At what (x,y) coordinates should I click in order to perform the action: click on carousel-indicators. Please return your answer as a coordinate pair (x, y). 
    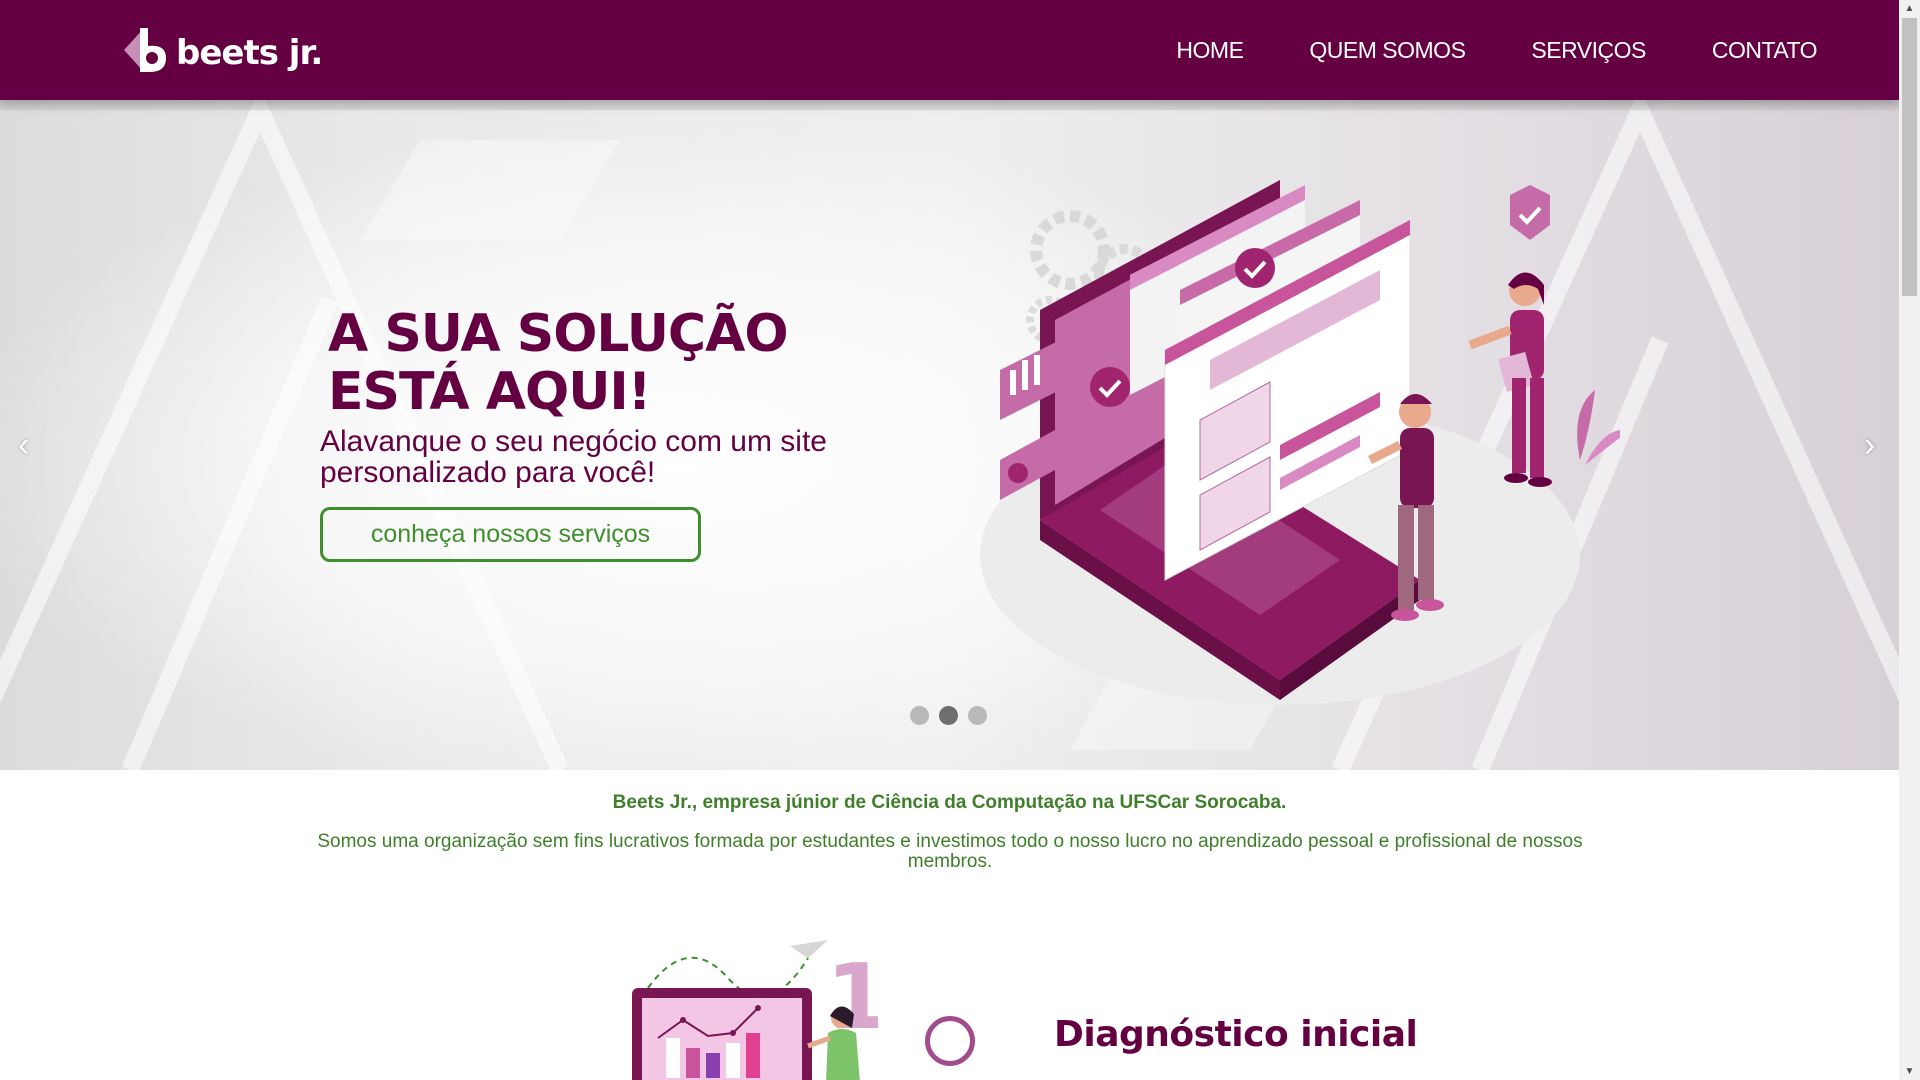
    Looking at the image, I should click on (948, 715).